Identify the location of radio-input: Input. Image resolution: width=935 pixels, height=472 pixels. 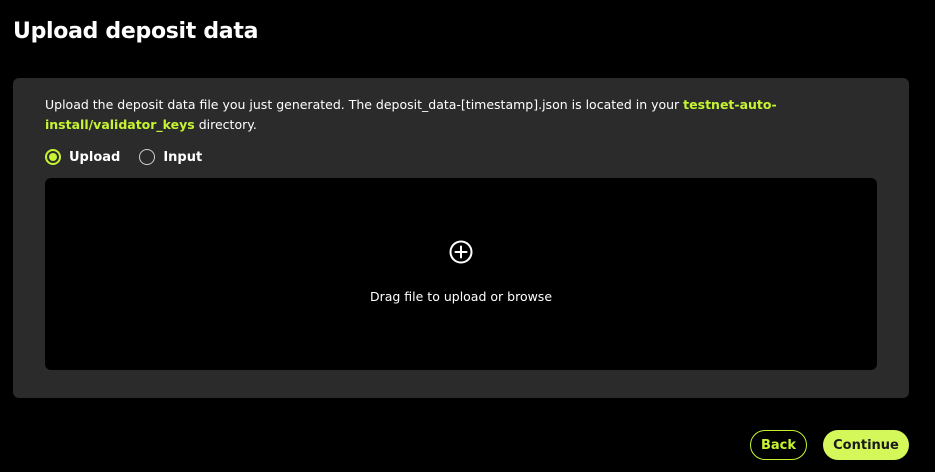
(170, 157).